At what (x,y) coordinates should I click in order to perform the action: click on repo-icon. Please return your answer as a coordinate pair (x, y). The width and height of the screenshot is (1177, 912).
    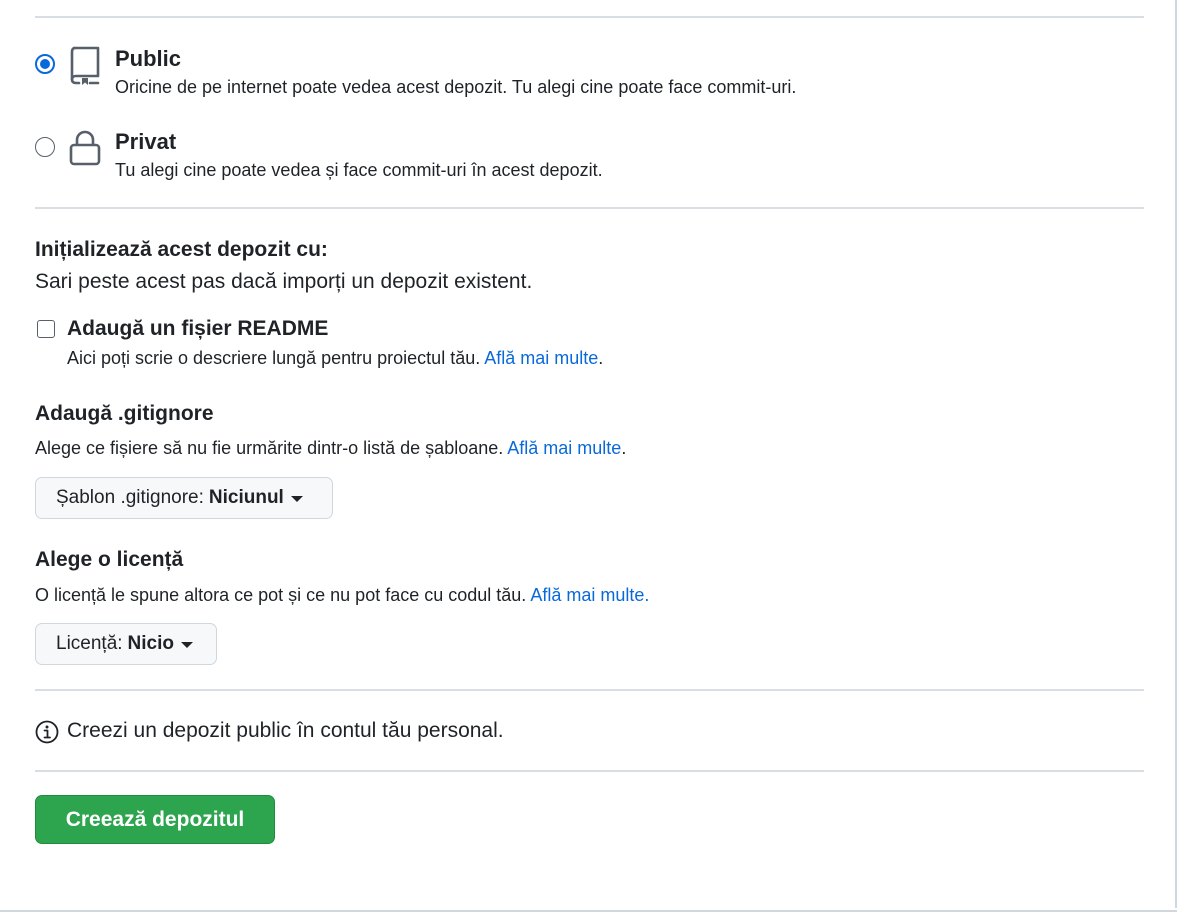
    Looking at the image, I should click on (85, 65).